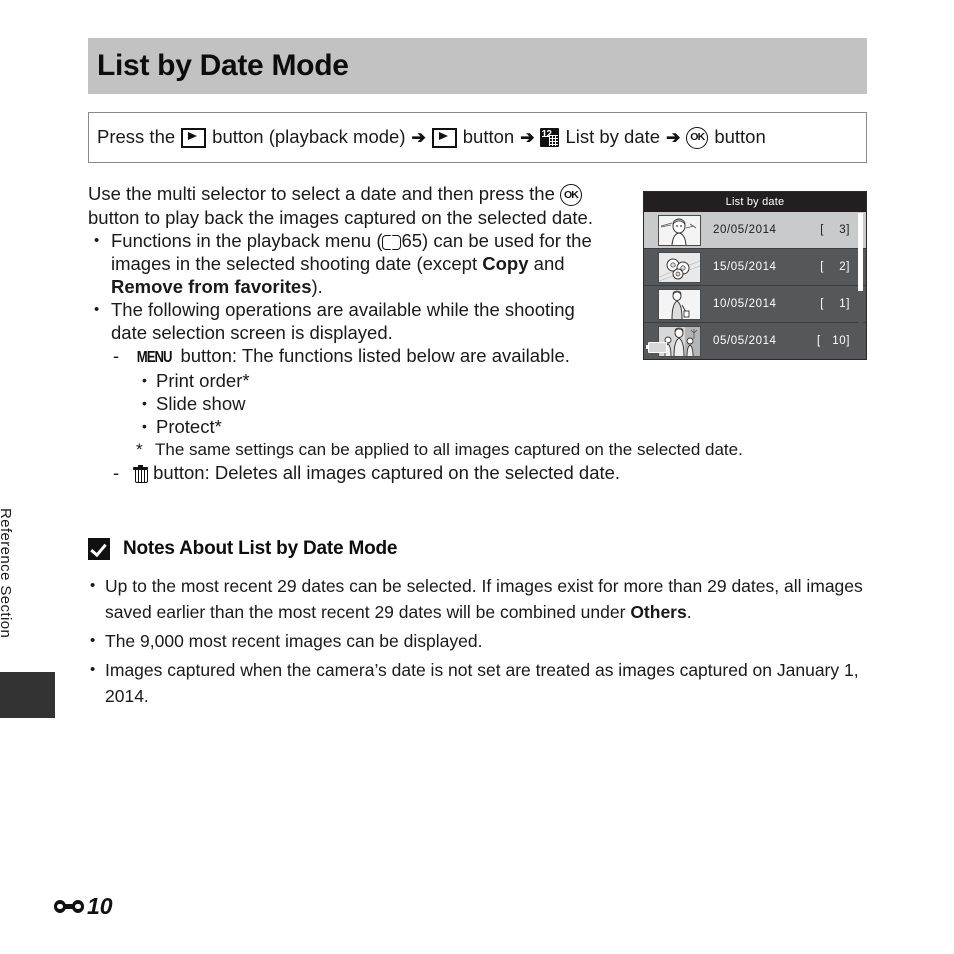 The image size is (954, 954). Describe the element at coordinates (835, 304) in the screenshot. I see `lcd-row-count: [ 1]` at that location.